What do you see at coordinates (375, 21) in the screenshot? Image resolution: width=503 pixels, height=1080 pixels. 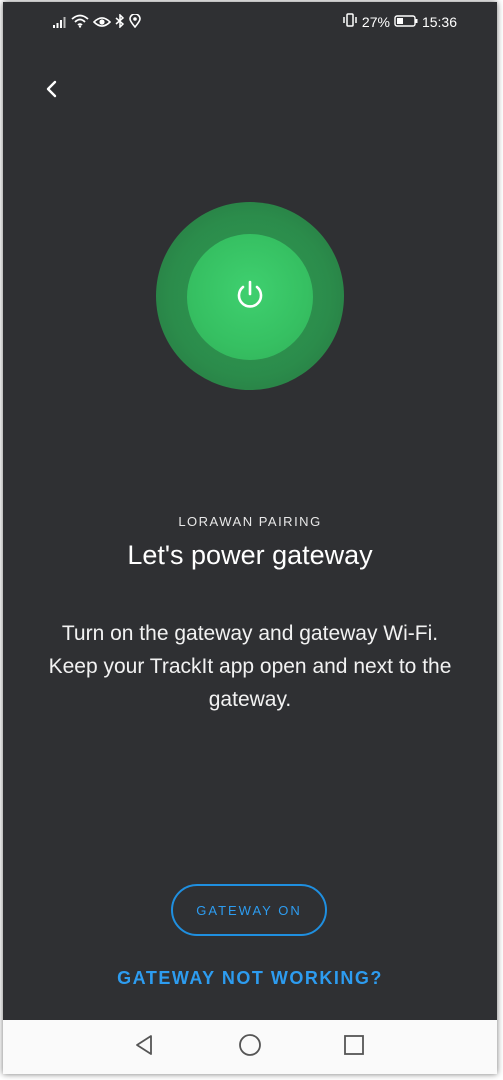 I see `battery-percent: 27%` at bounding box center [375, 21].